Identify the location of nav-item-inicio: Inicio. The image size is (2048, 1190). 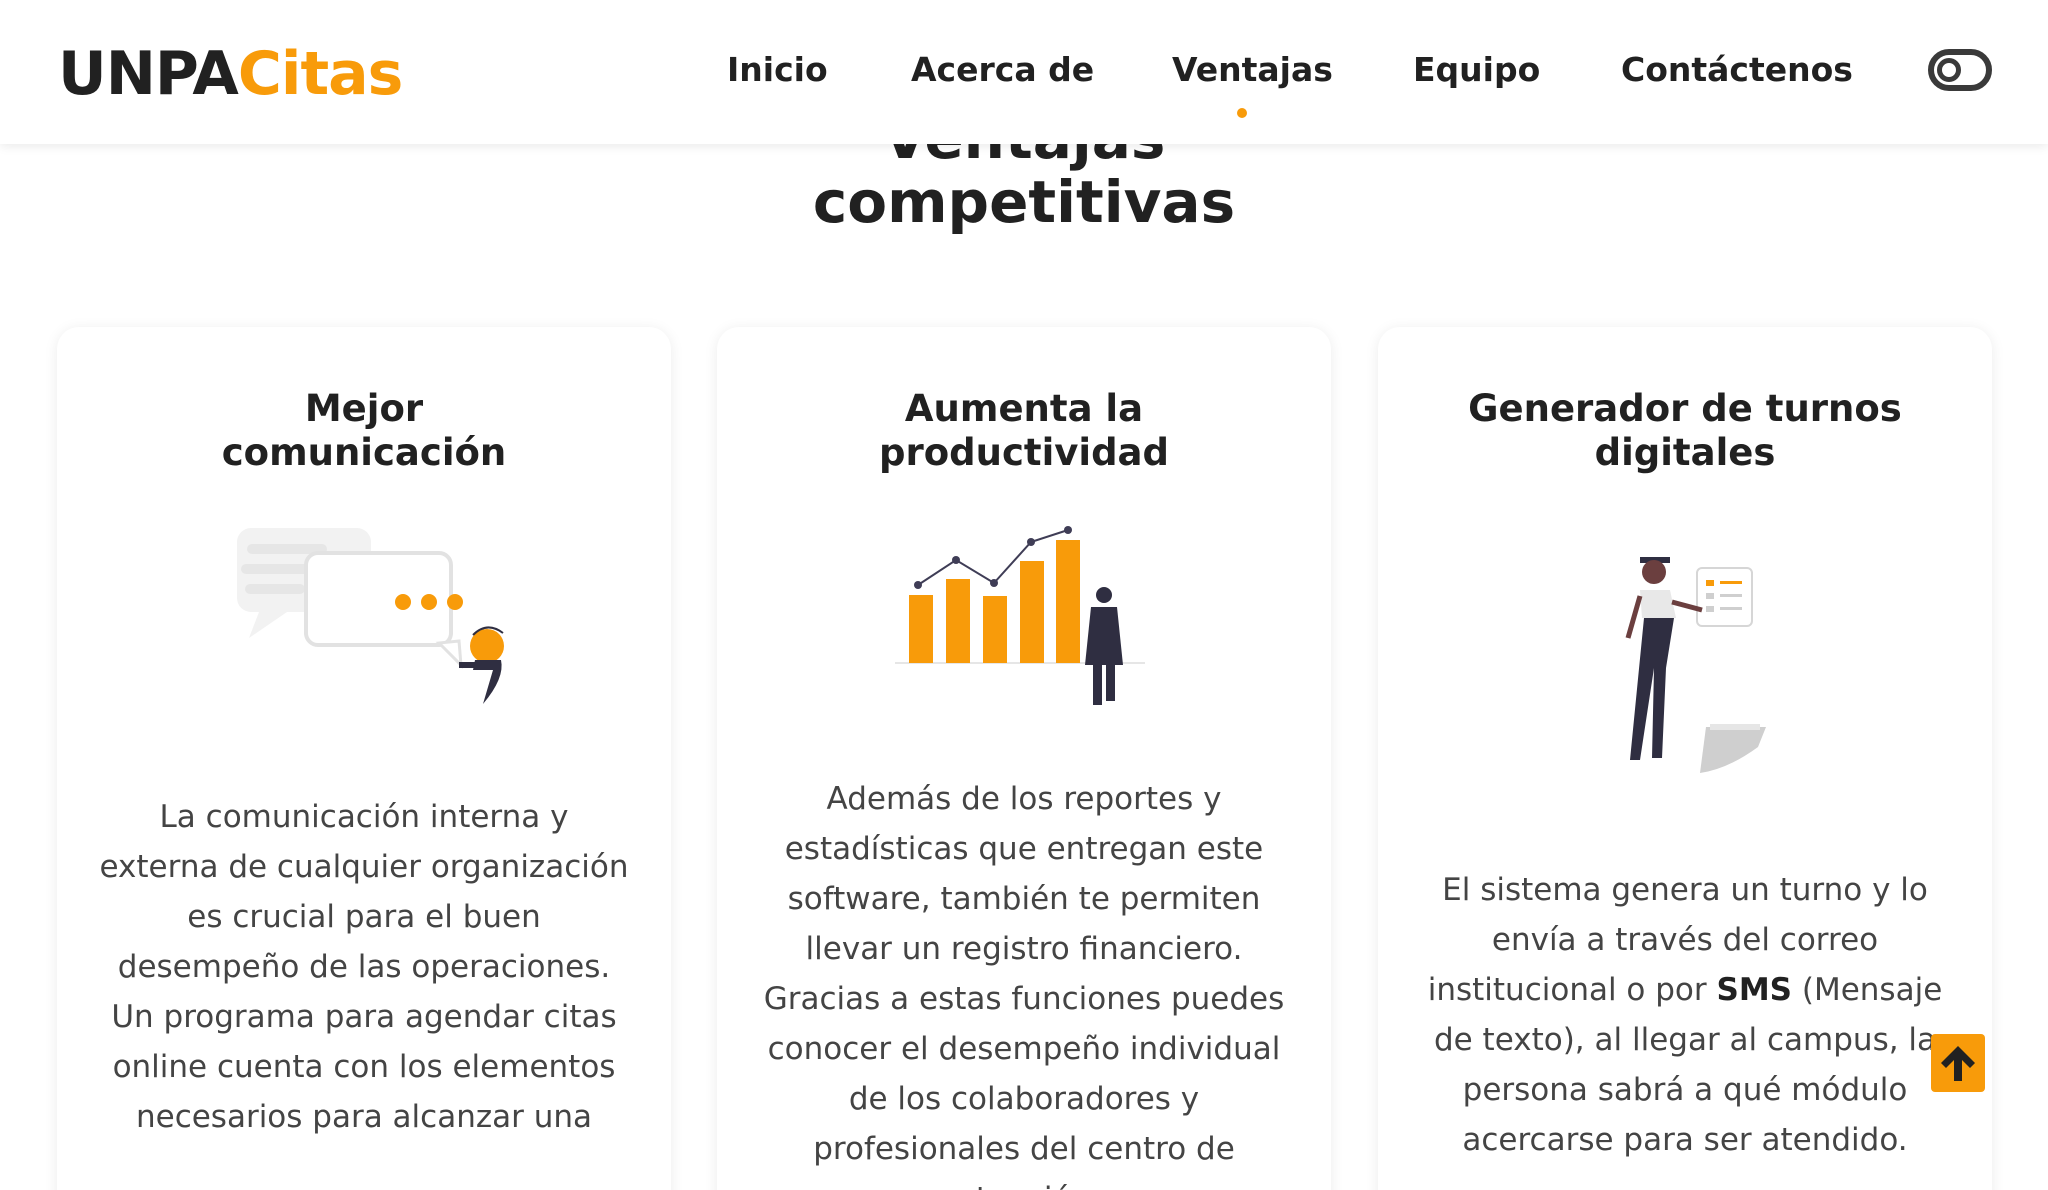
(777, 70).